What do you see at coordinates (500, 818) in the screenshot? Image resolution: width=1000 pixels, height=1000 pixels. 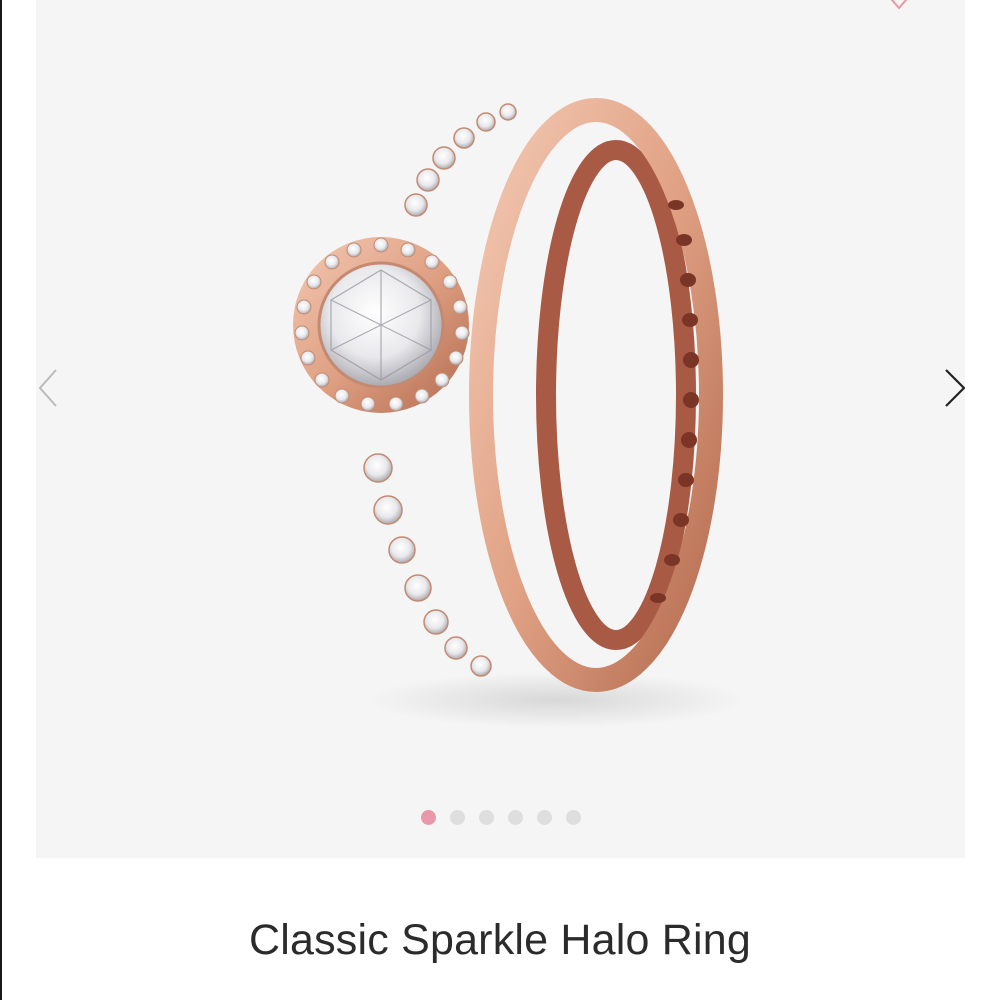 I see `carousel-pagination` at bounding box center [500, 818].